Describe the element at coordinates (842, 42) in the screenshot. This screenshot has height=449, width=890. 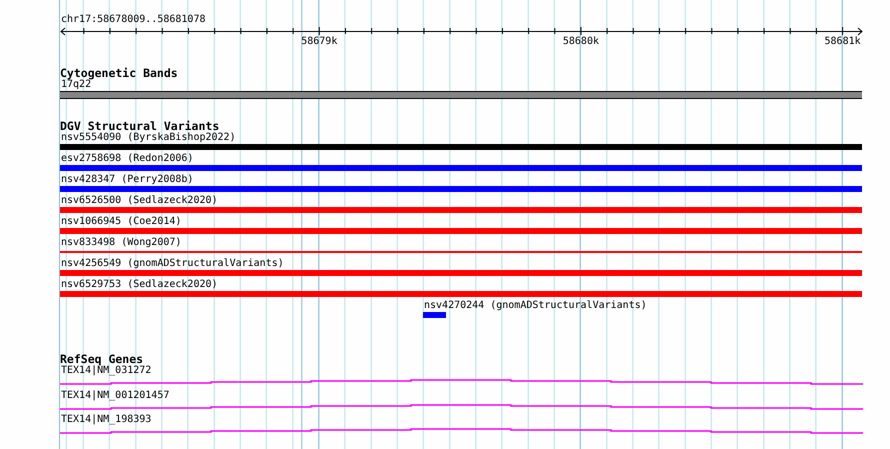
I see `tick-label: 58681k` at that location.